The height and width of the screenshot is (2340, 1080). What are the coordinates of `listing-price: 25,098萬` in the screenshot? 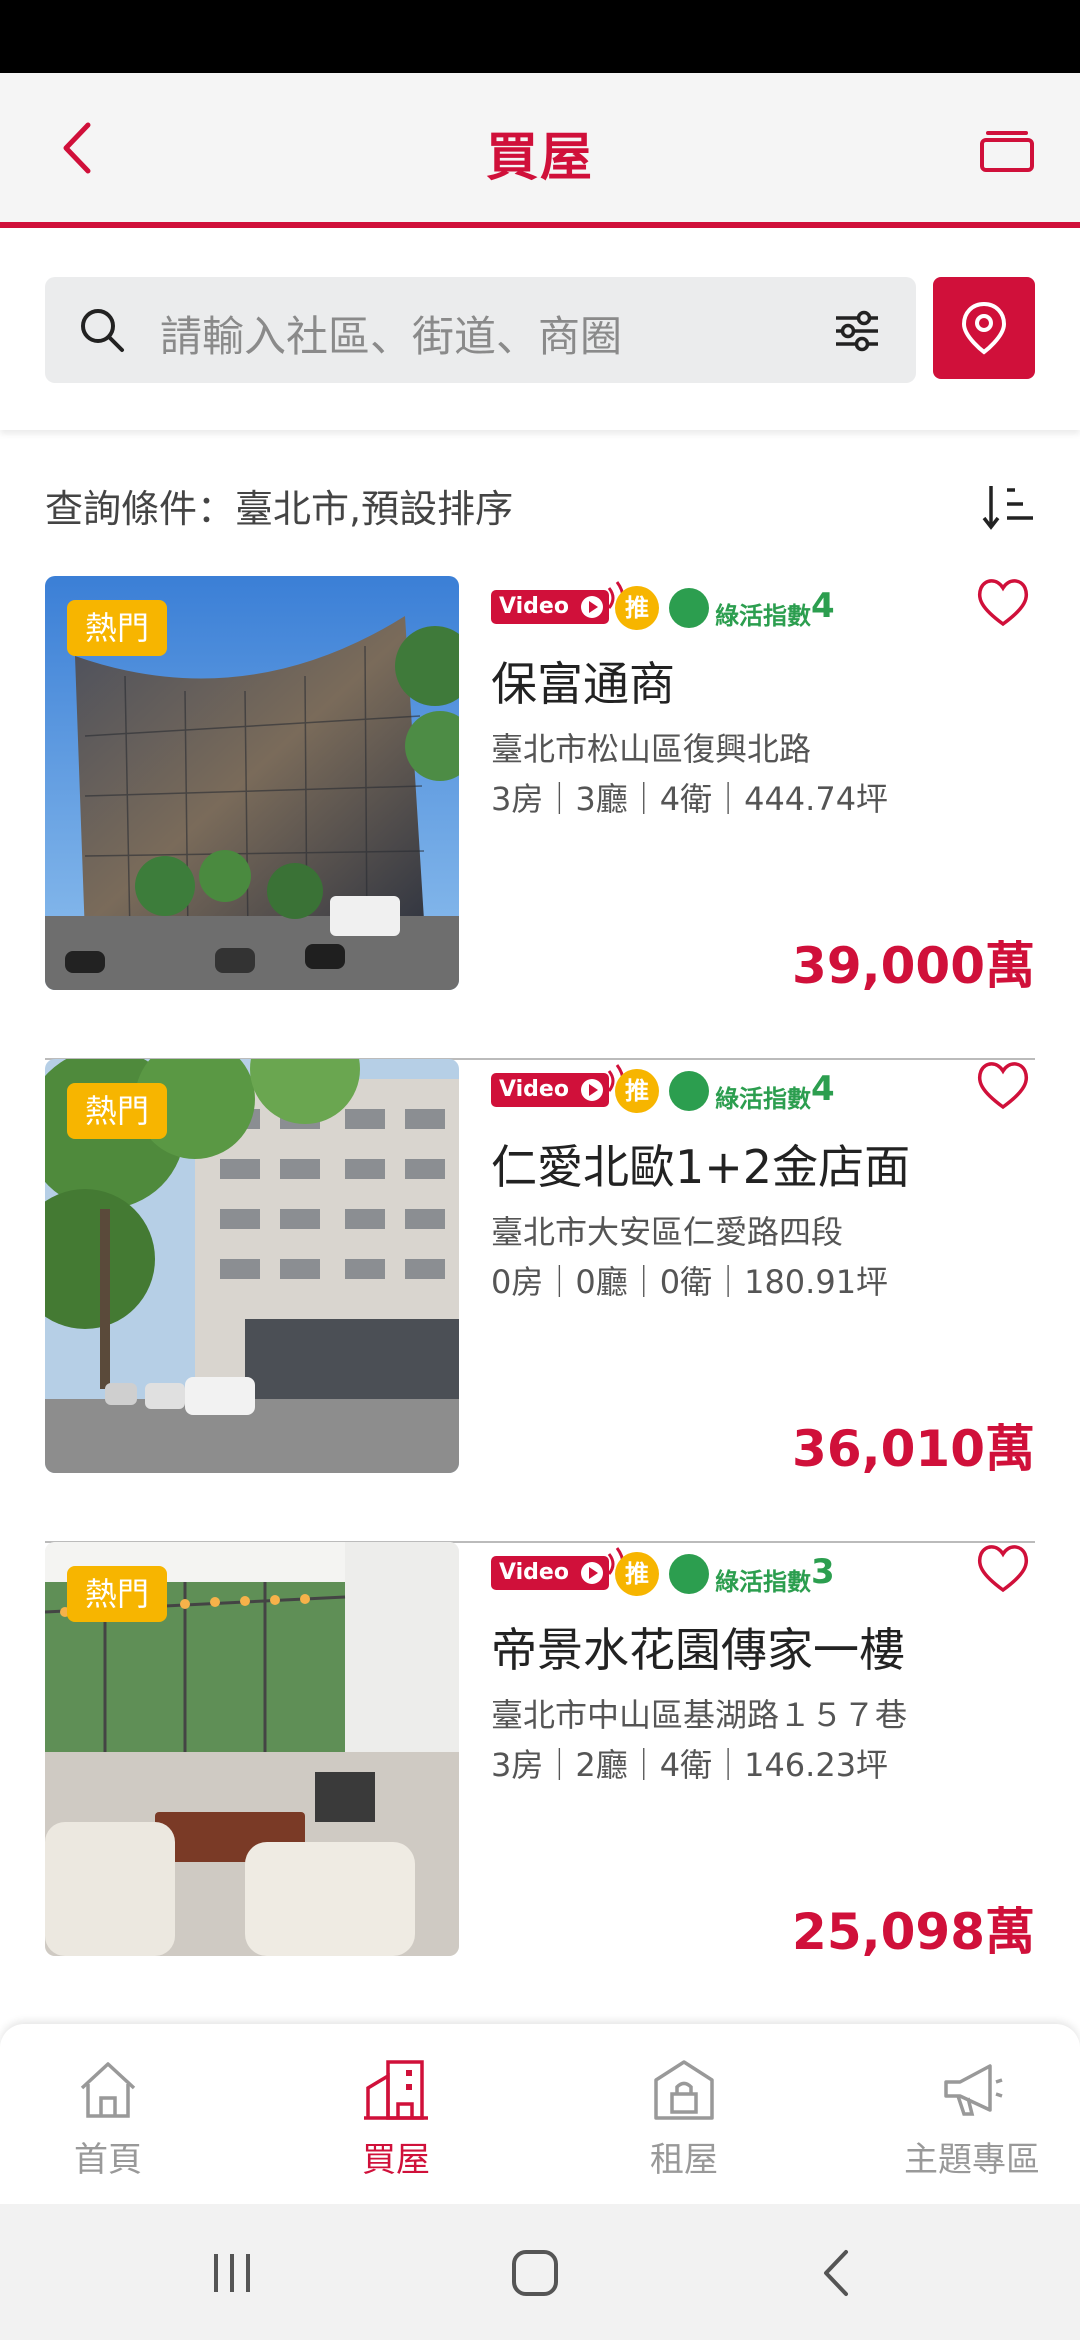 It's located at (913, 1932).